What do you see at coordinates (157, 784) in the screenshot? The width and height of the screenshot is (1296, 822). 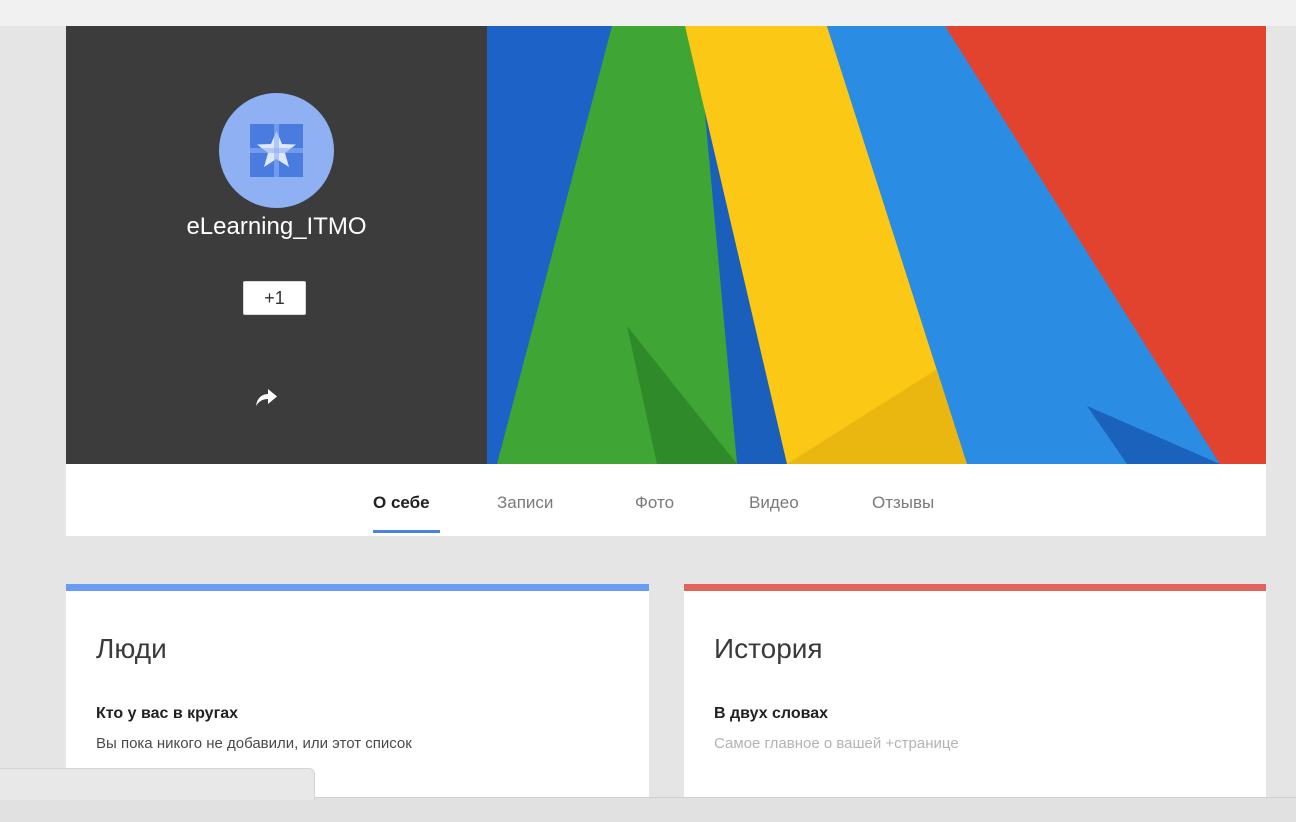 I see `bottom-panel-tab` at bounding box center [157, 784].